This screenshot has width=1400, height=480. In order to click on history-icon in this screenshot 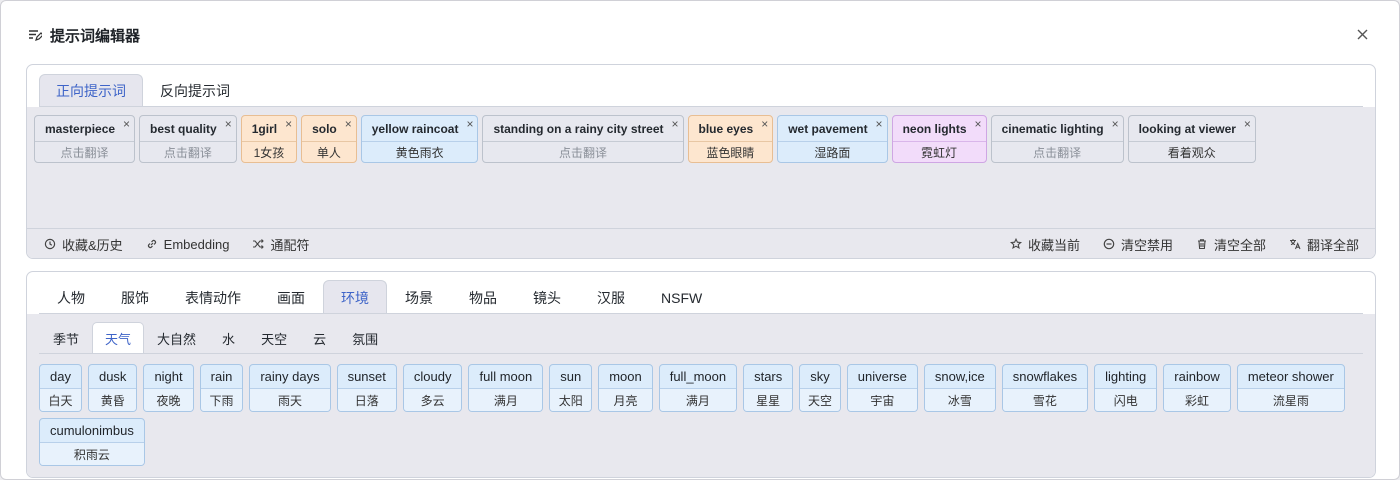, I will do `click(50, 244)`.